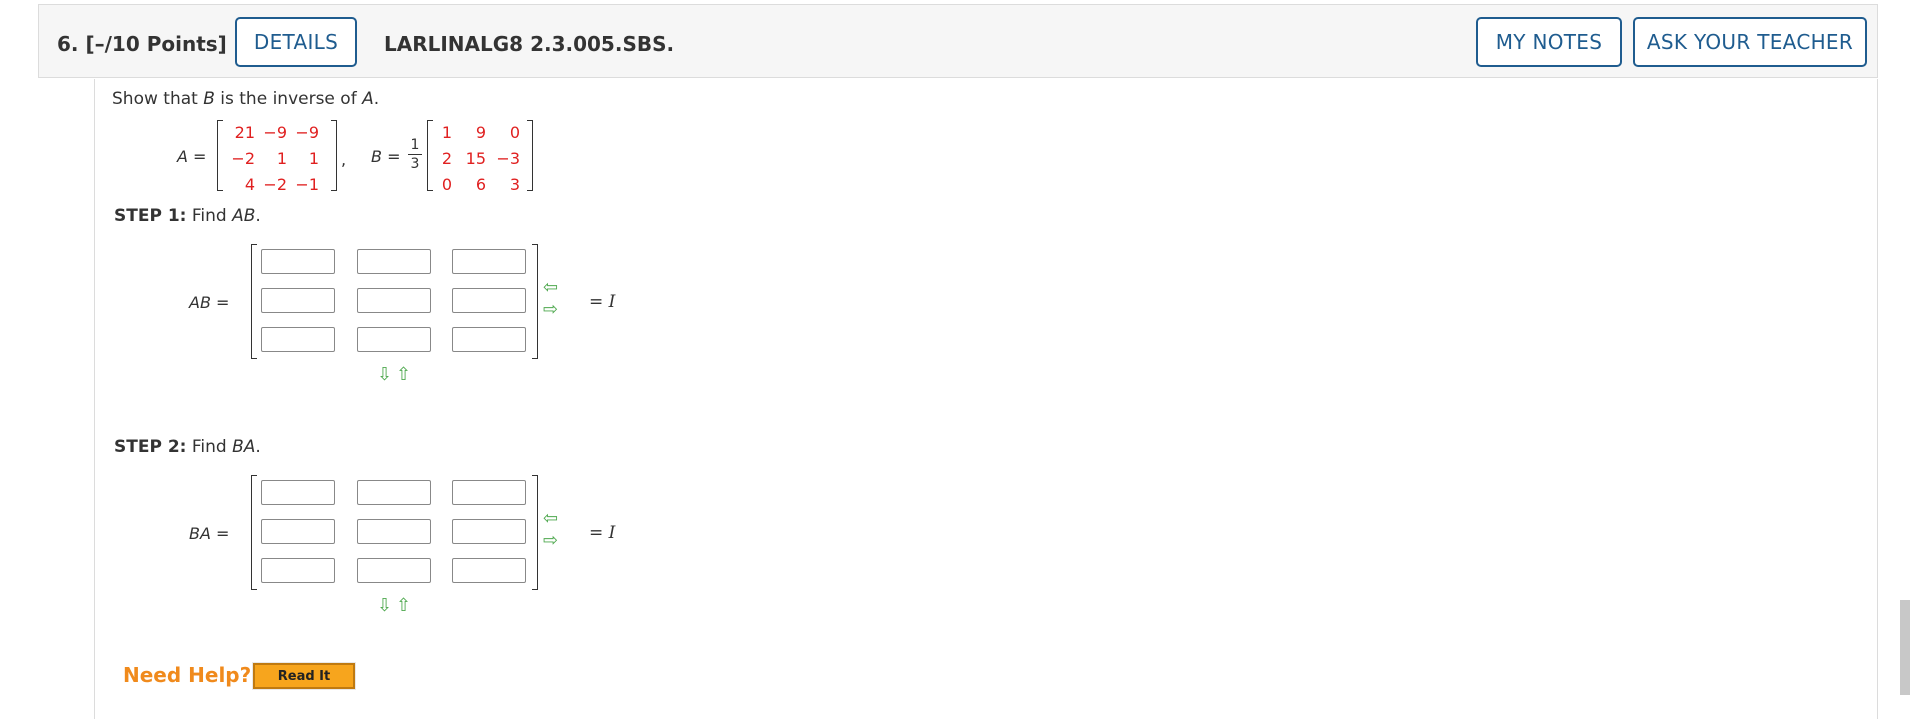  What do you see at coordinates (158, 99) in the screenshot?
I see `prompt-text: Show that` at bounding box center [158, 99].